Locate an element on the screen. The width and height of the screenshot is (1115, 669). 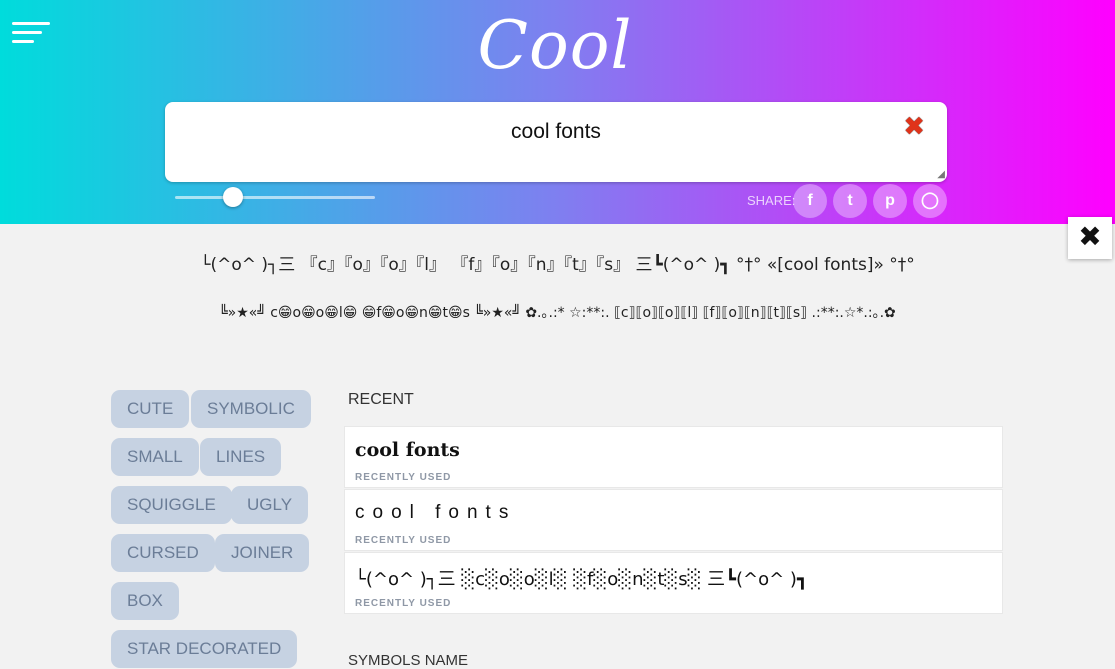
whatsapp-share-icon: ◯ is located at coordinates (930, 201).